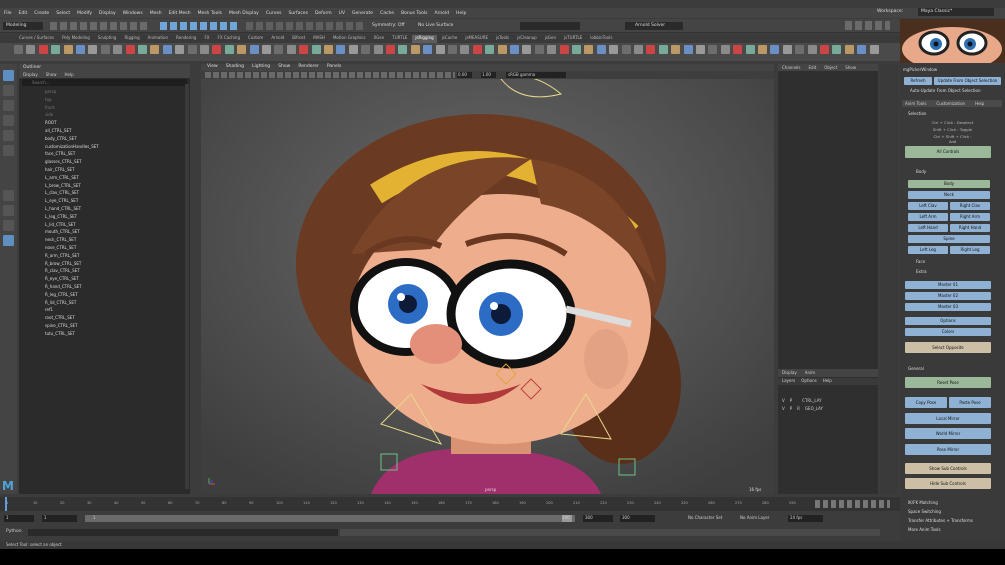  Describe the element at coordinates (889, 279) in the screenshot. I see `attribute-tabs` at that location.